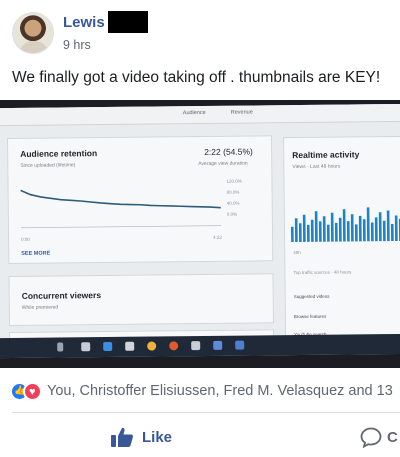 This screenshot has width=400, height=457. What do you see at coordinates (241, 112) in the screenshot?
I see `tab-revenue: Revenue` at bounding box center [241, 112].